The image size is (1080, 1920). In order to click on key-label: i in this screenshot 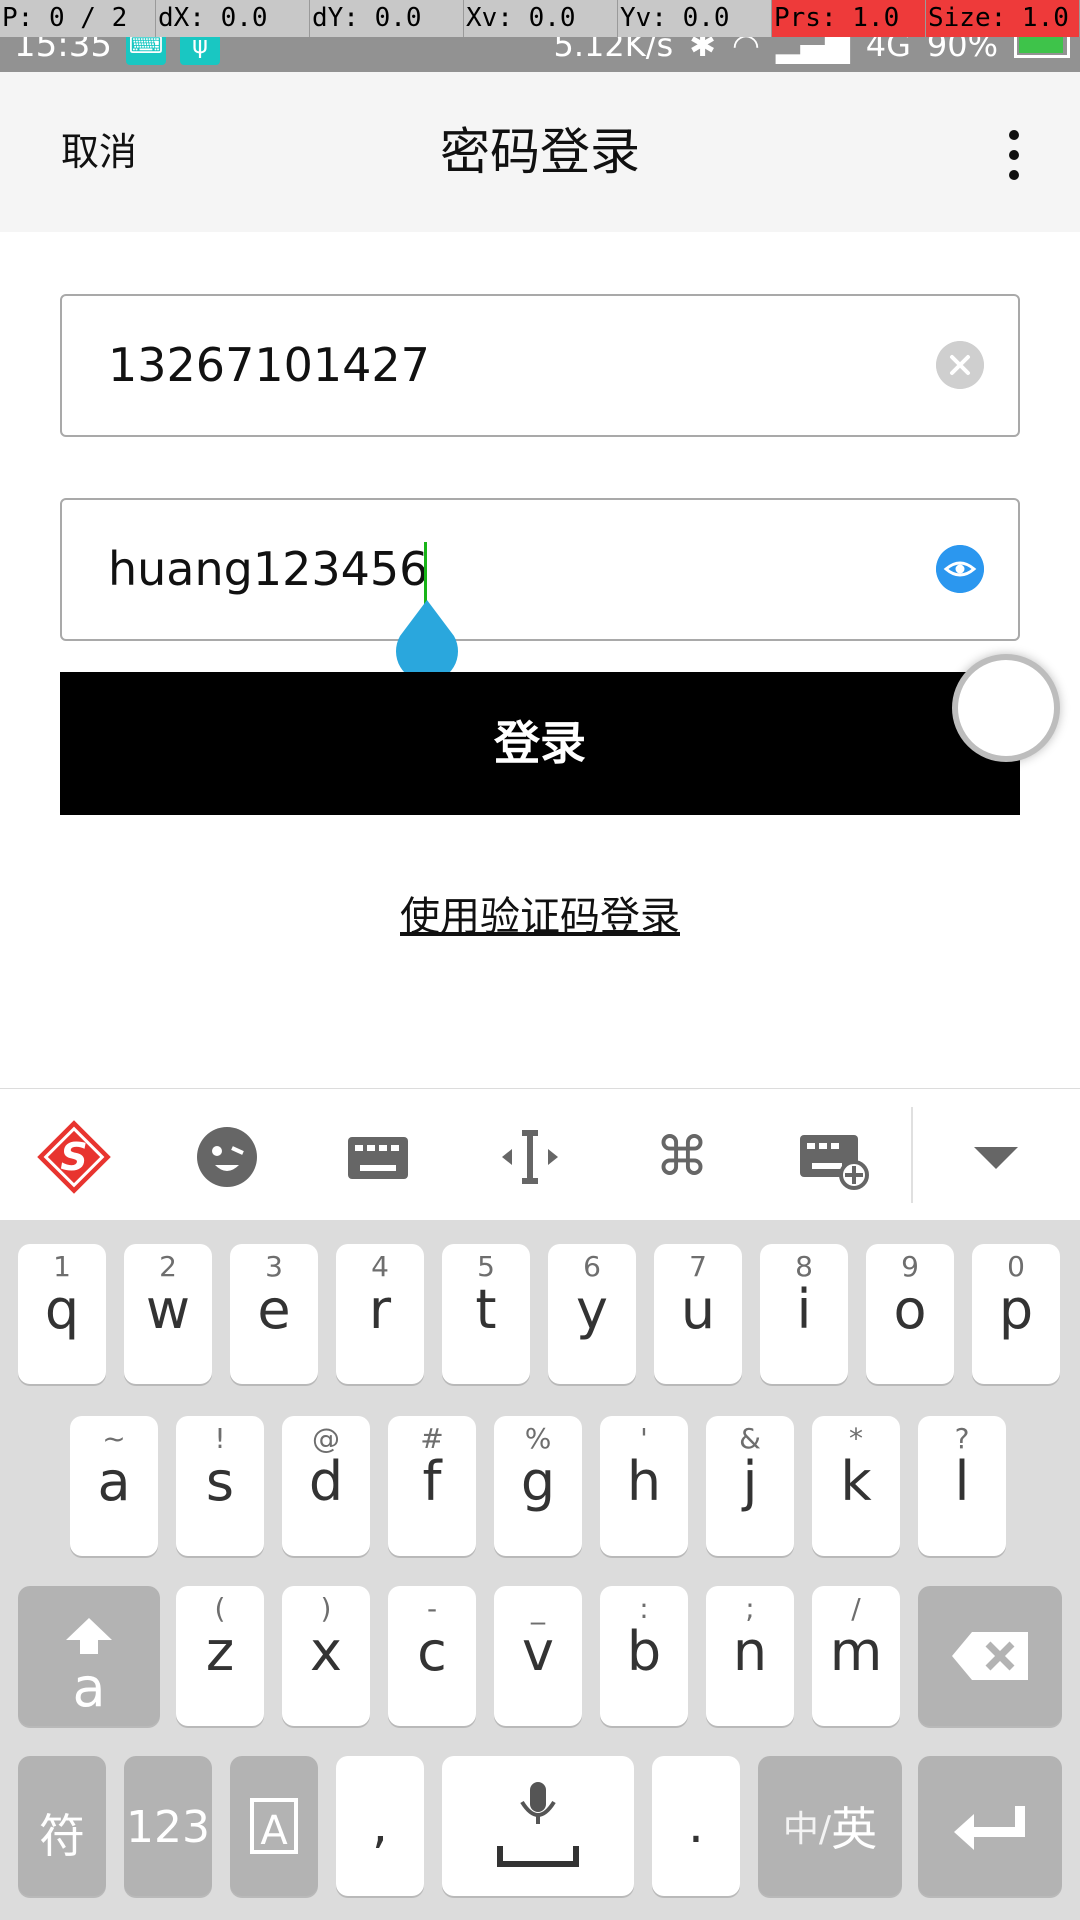, I will do `click(804, 1309)`.